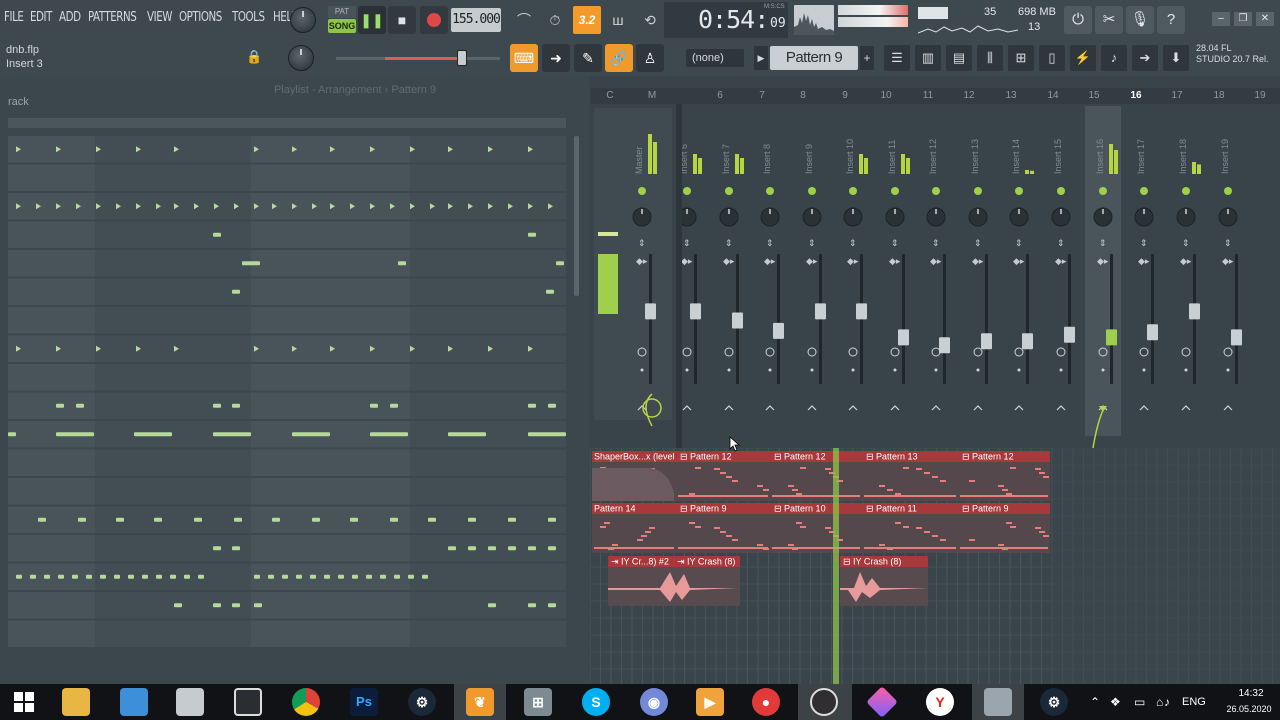 The image size is (1280, 720). What do you see at coordinates (726, 20) in the screenshot?
I see `time-display: 0:54: M:S:CS 09` at bounding box center [726, 20].